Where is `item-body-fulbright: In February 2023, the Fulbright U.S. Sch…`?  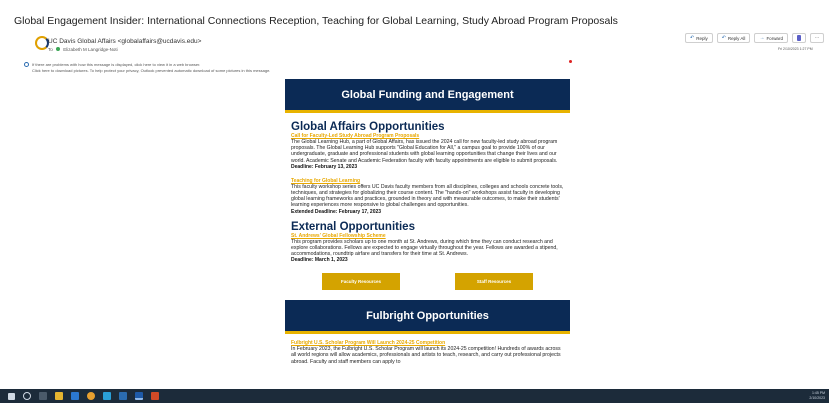 item-body-fulbright: In February 2023, the Fulbright U.S. Sch… is located at coordinates (426, 355).